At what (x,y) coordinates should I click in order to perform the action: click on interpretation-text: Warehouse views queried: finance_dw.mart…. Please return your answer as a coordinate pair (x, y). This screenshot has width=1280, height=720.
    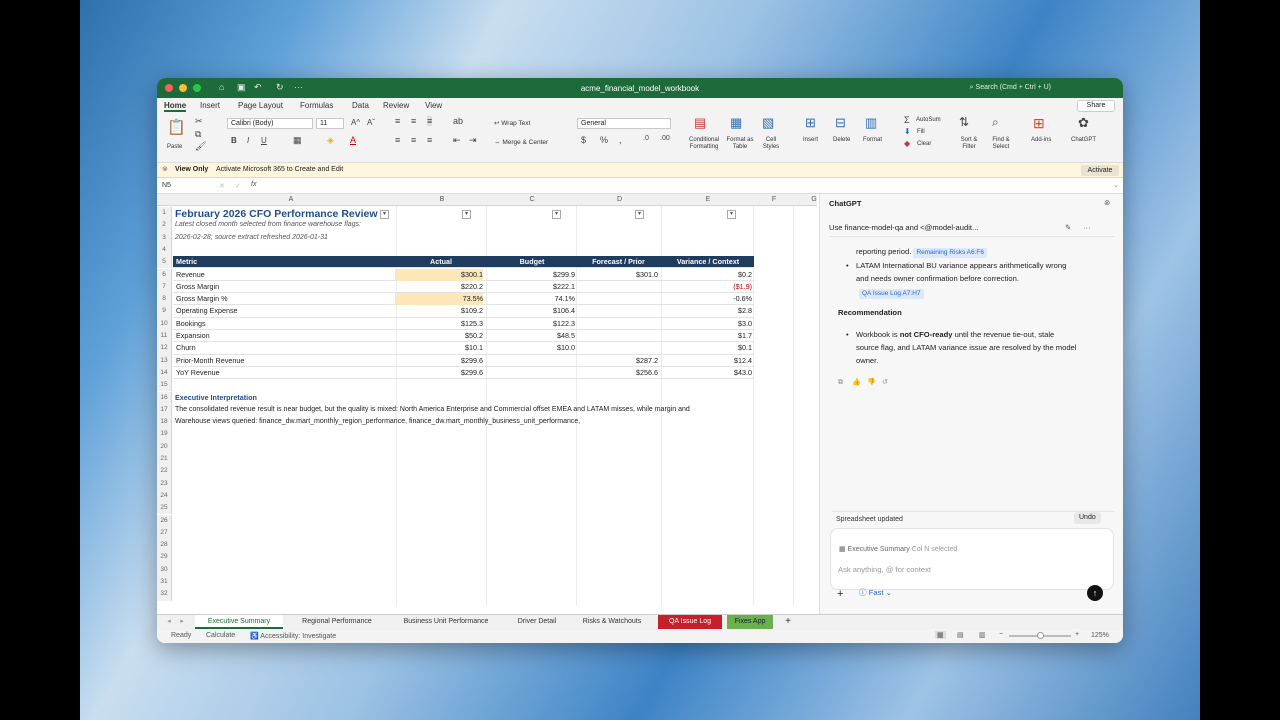
    Looking at the image, I should click on (377, 422).